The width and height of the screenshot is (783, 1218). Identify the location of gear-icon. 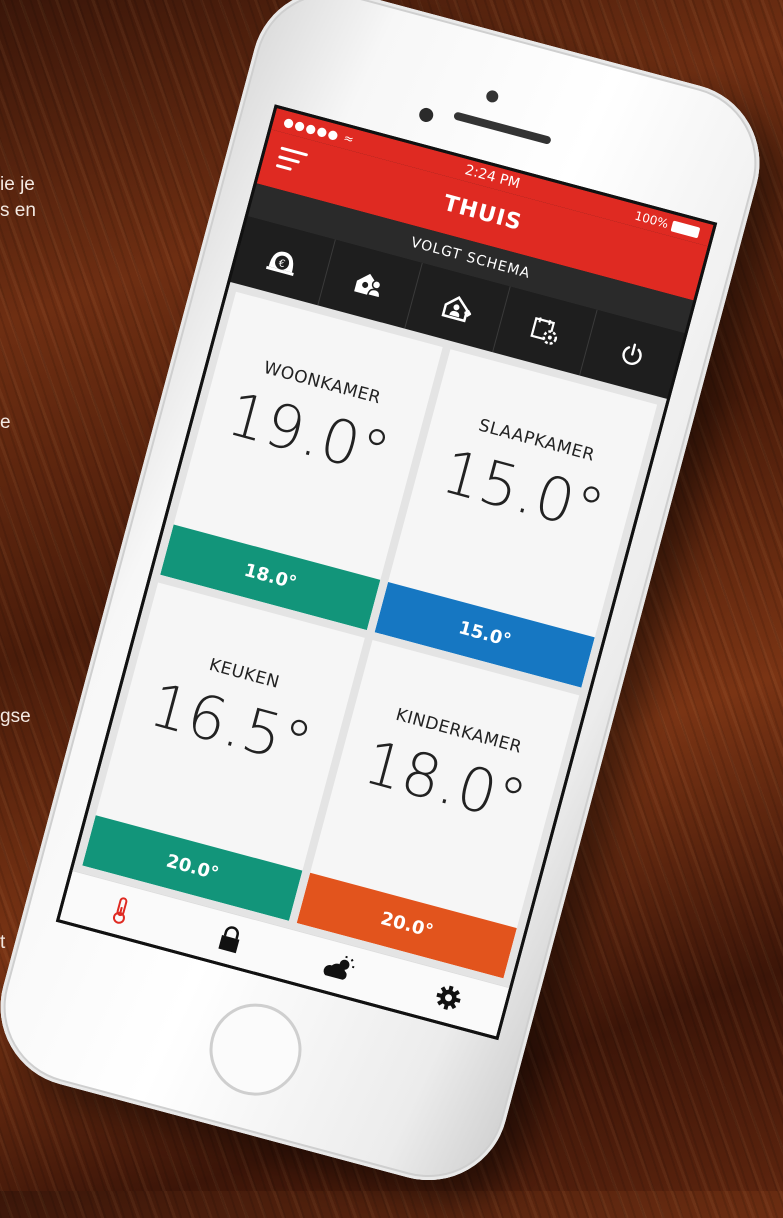
(448, 997).